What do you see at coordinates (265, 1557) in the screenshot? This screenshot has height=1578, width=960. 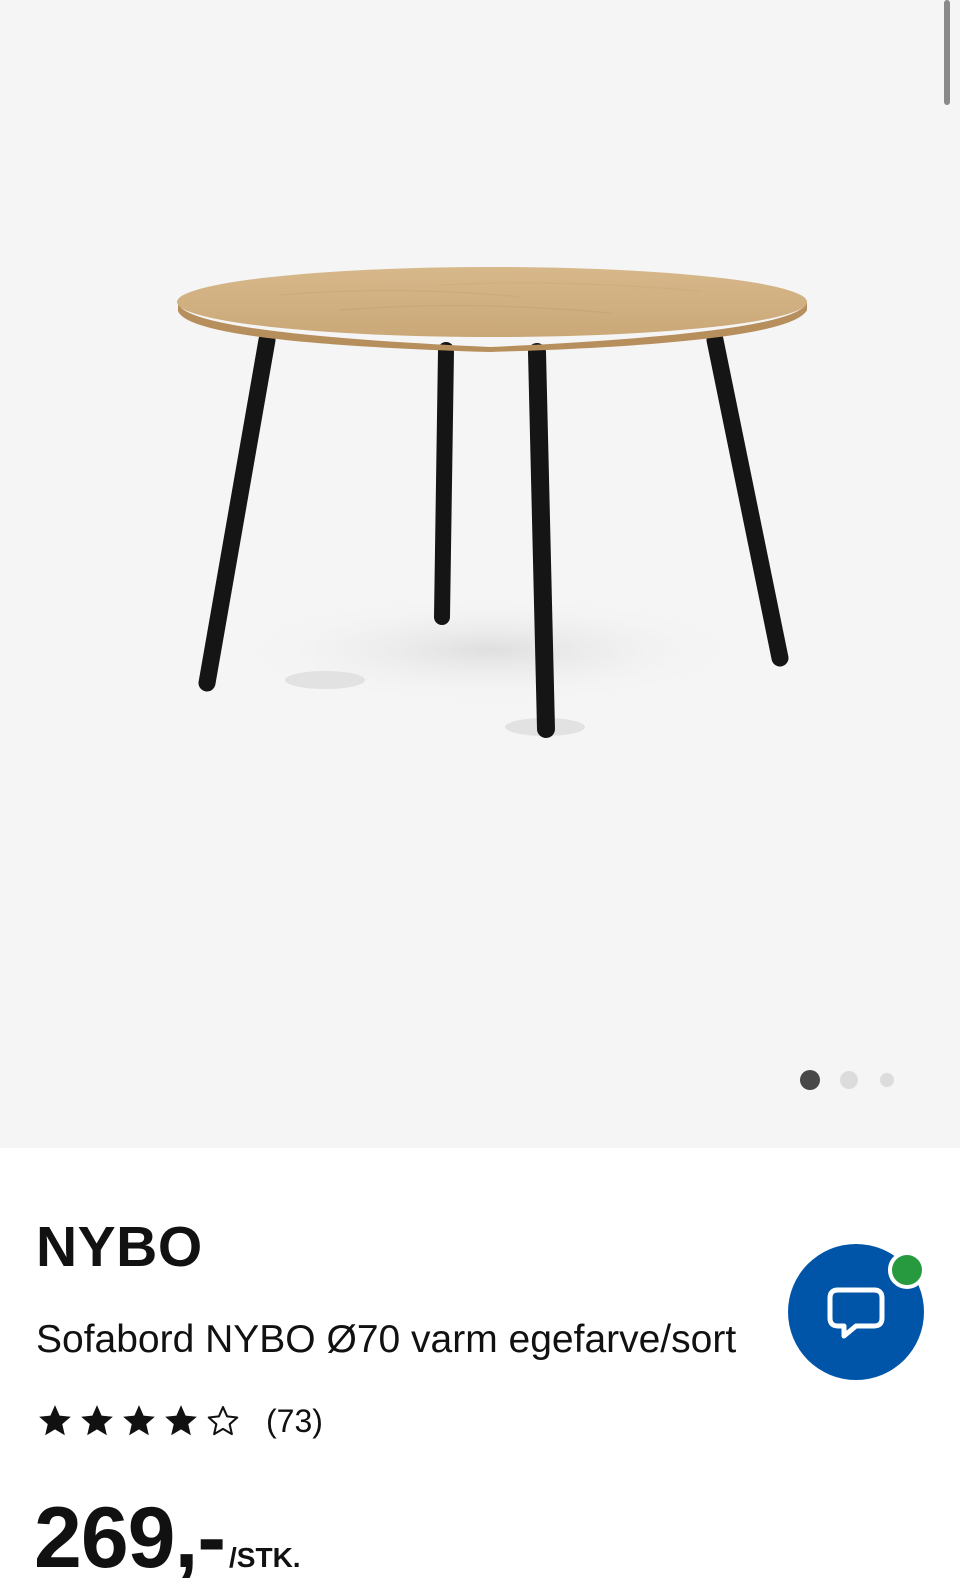 I see `price-unit: /STK.` at bounding box center [265, 1557].